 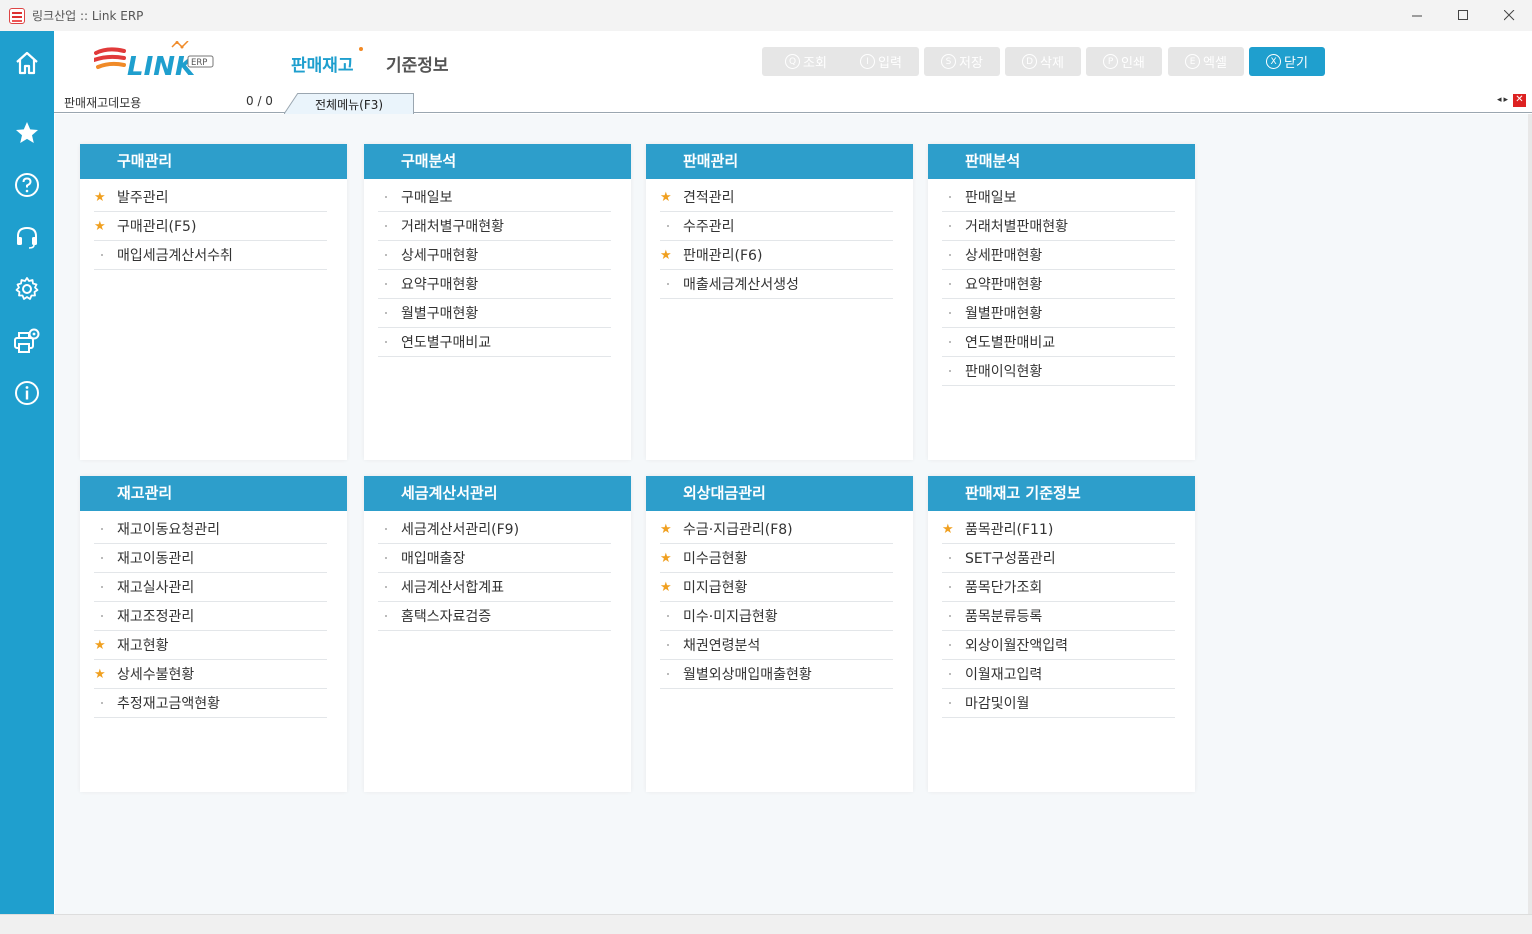 I want to click on nav-tab-sales-inventory: 판매재고, so click(x=322, y=63).